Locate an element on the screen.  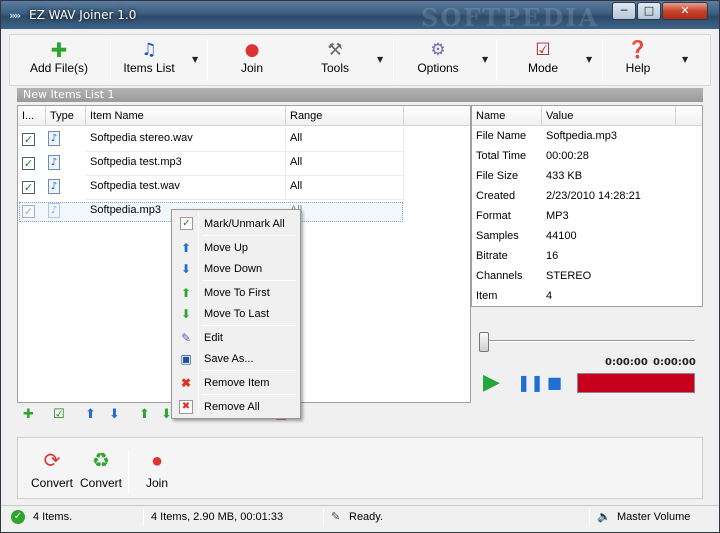
mark-all-icon: ☑ is located at coordinates (59, 414).